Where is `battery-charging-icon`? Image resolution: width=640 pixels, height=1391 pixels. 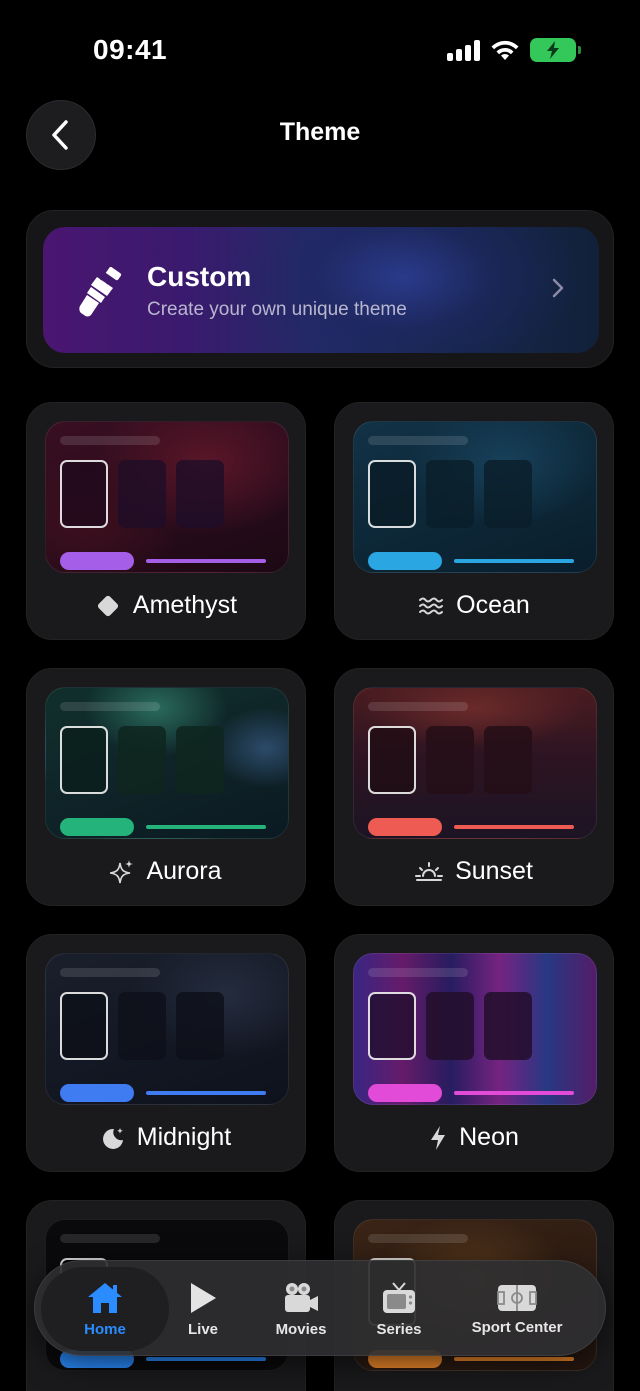 battery-charging-icon is located at coordinates (555, 50).